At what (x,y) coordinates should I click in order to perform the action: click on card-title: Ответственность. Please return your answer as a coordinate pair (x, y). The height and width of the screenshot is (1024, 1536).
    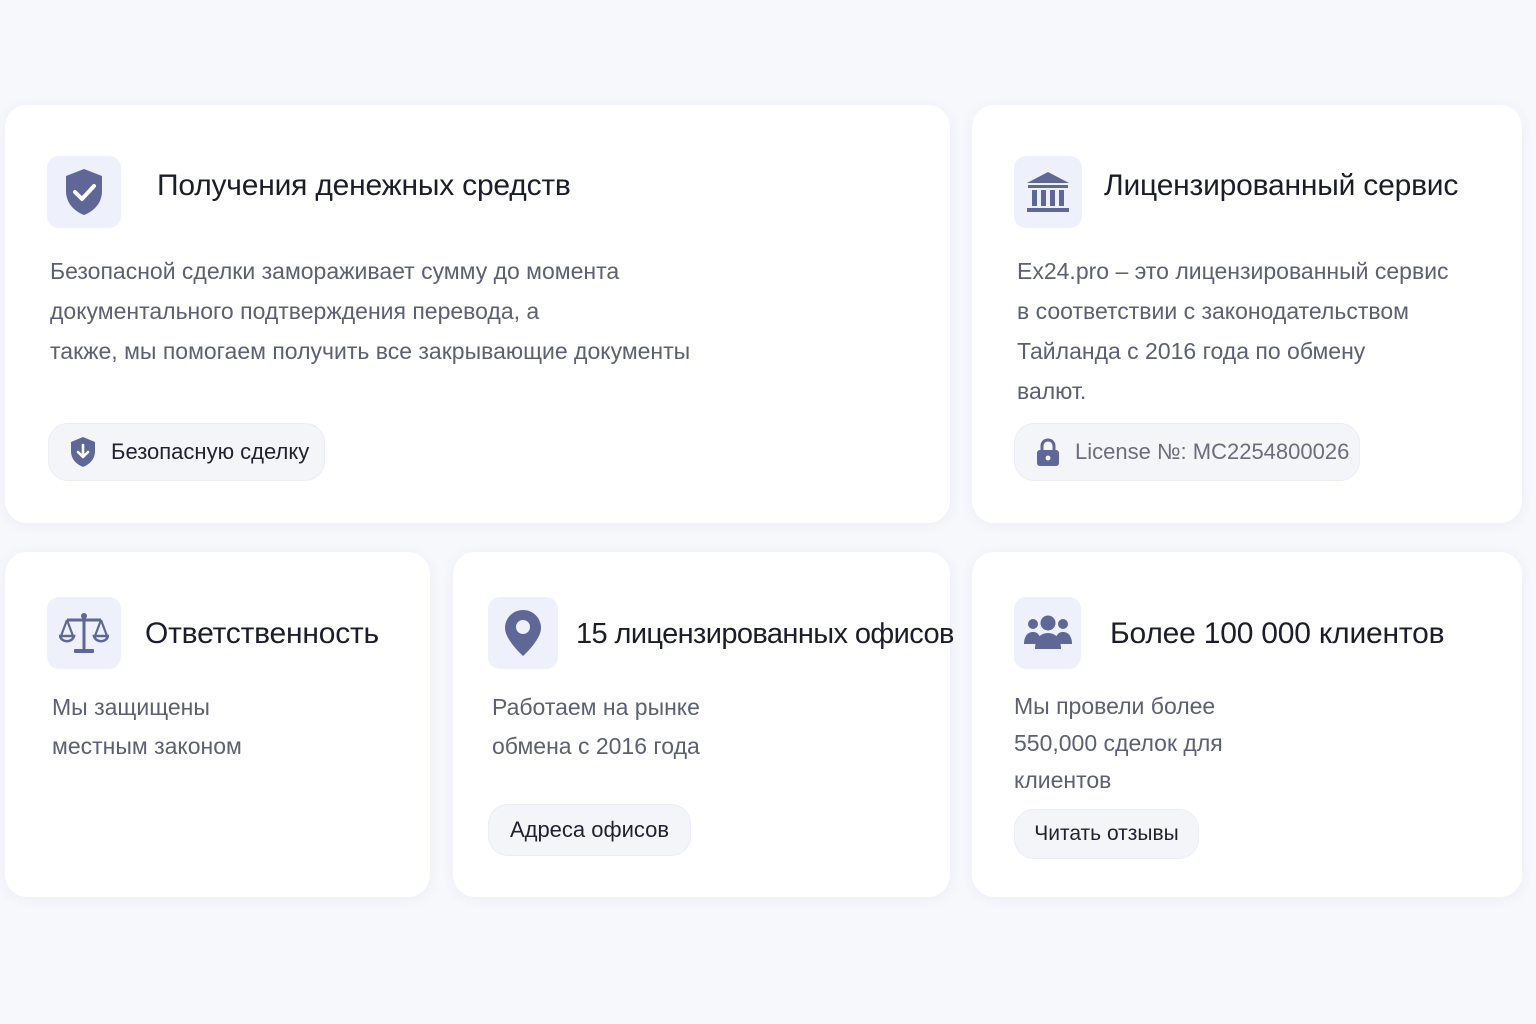
    Looking at the image, I should click on (262, 633).